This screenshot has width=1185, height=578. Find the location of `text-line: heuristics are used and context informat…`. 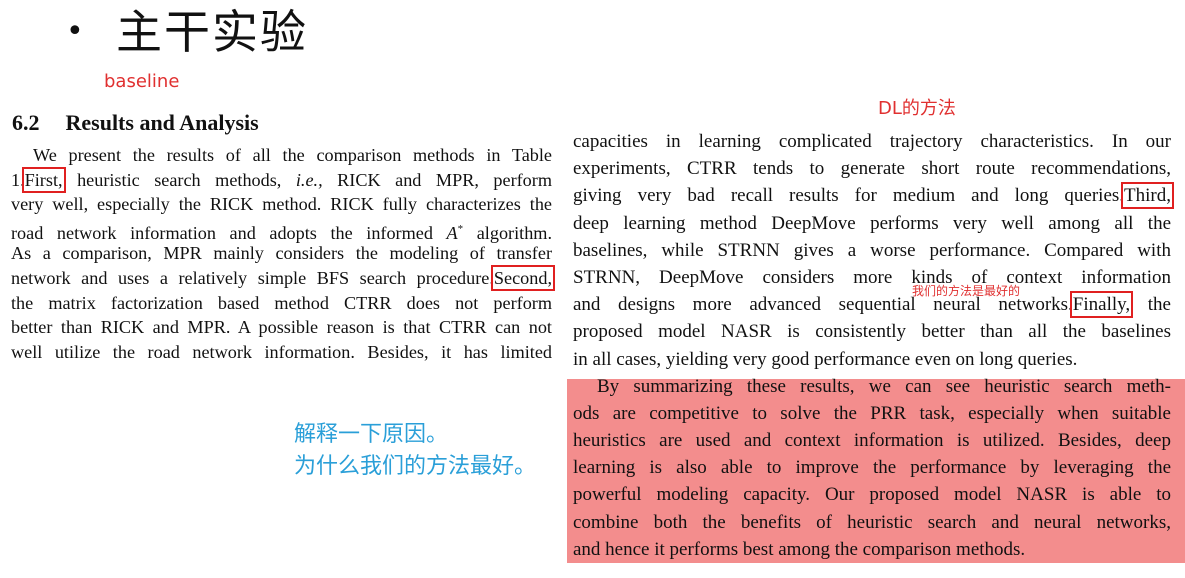

text-line: heuristics are used and context informat… is located at coordinates (872, 441).